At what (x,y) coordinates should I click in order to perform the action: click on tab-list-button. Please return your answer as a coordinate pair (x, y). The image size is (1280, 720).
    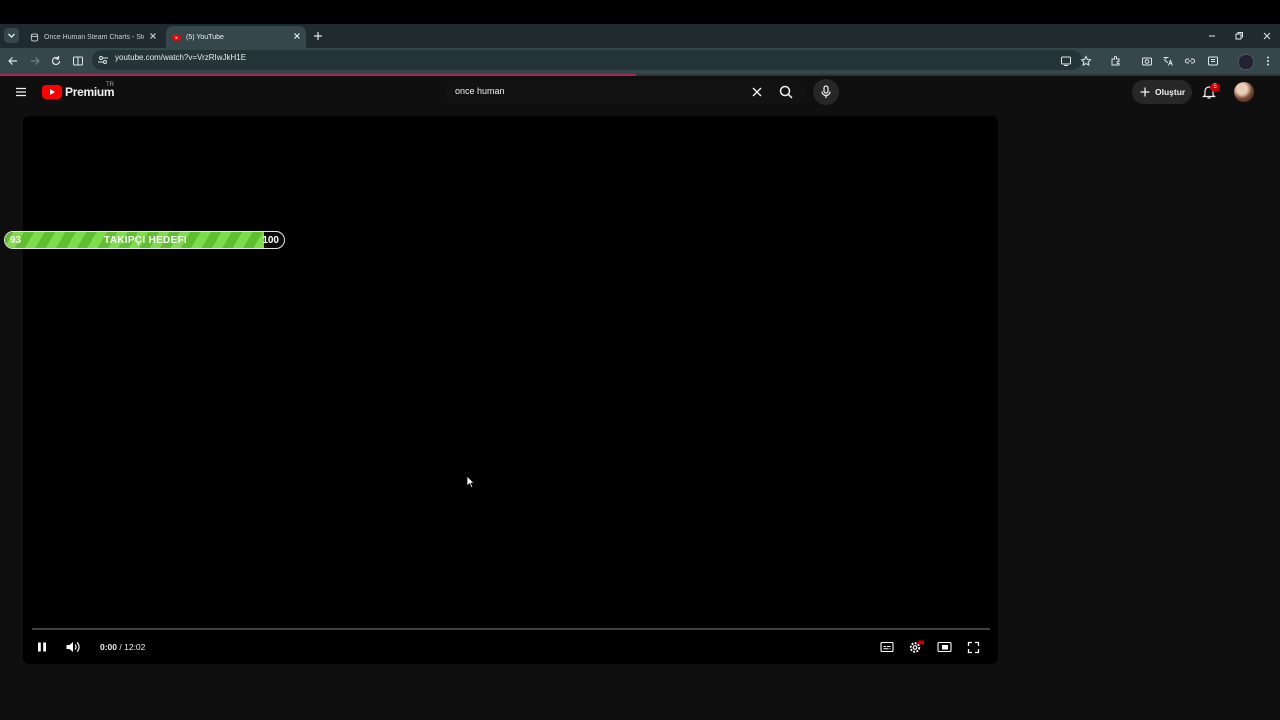
    Looking at the image, I should click on (11, 35).